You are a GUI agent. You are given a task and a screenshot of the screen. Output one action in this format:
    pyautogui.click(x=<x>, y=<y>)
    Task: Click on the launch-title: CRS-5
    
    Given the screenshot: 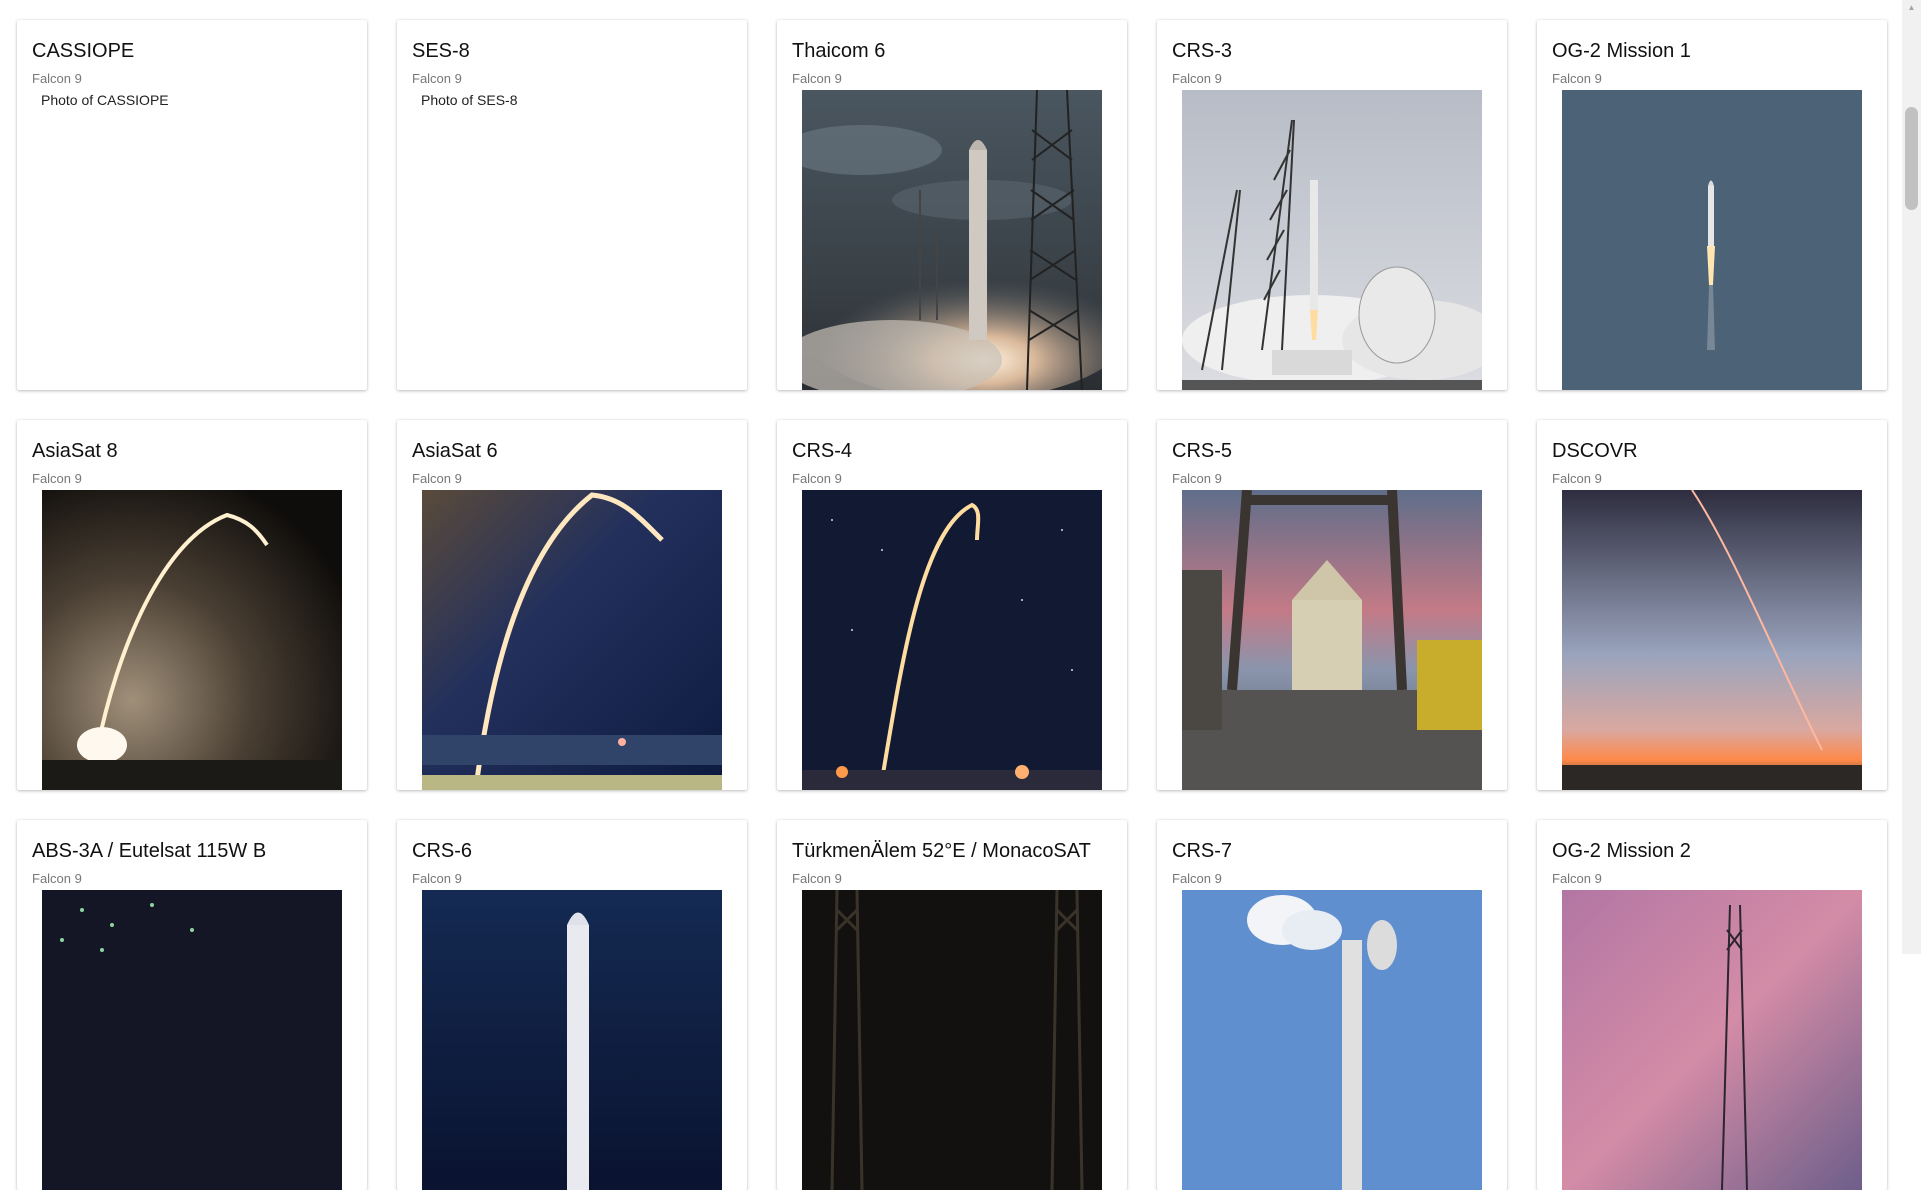 What is the action you would take?
    pyautogui.click(x=1202, y=451)
    